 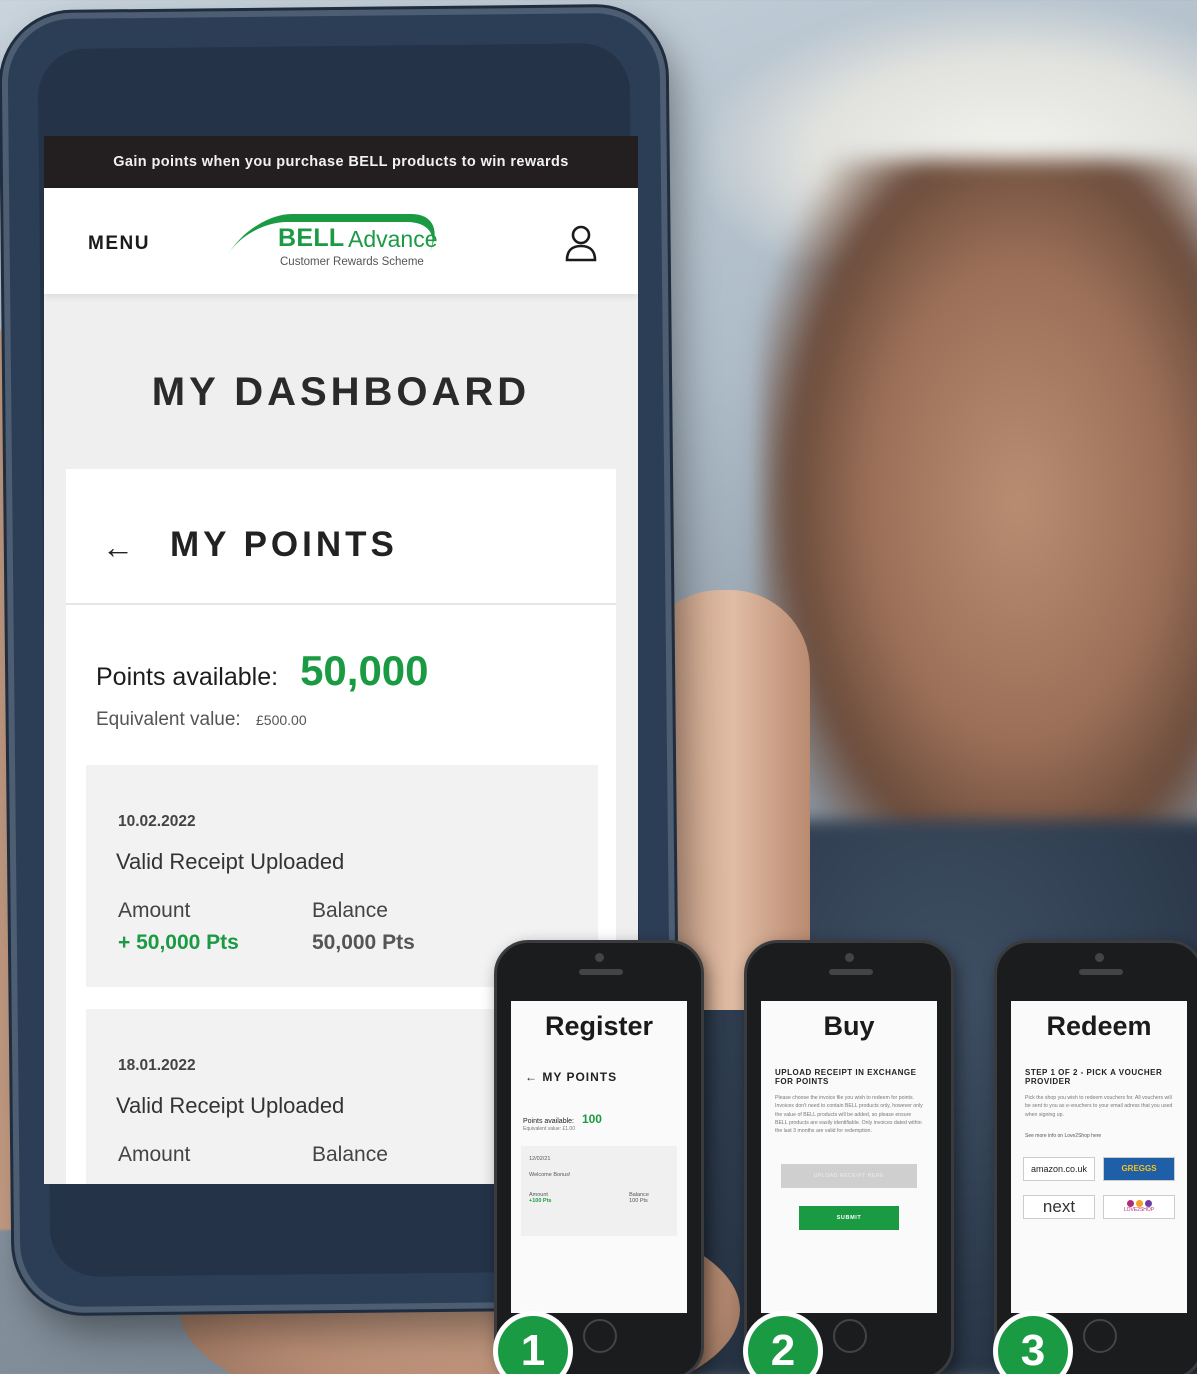 What do you see at coordinates (638, 1201) in the screenshot?
I see `balance-value: 100 Pts` at bounding box center [638, 1201].